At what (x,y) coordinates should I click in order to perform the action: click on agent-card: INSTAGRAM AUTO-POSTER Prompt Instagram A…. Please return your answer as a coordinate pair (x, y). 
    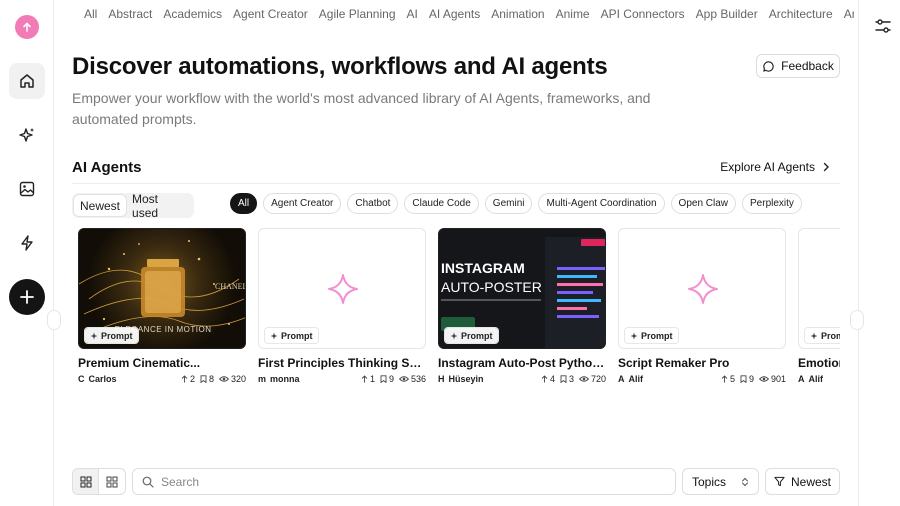
    Looking at the image, I should click on (522, 306).